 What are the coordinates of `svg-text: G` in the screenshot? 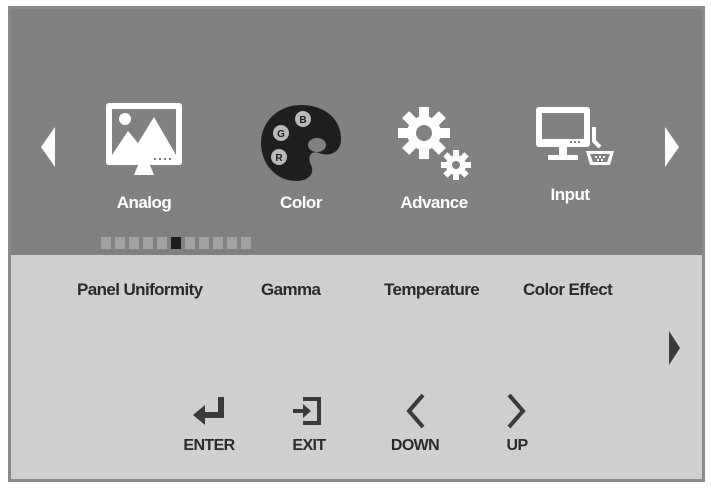 It's located at (281, 134).